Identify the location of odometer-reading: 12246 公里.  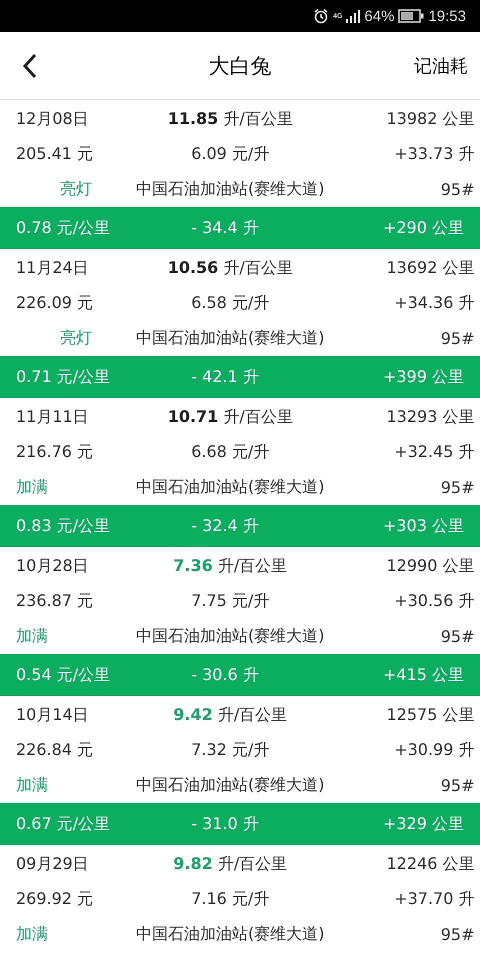
(430, 864).